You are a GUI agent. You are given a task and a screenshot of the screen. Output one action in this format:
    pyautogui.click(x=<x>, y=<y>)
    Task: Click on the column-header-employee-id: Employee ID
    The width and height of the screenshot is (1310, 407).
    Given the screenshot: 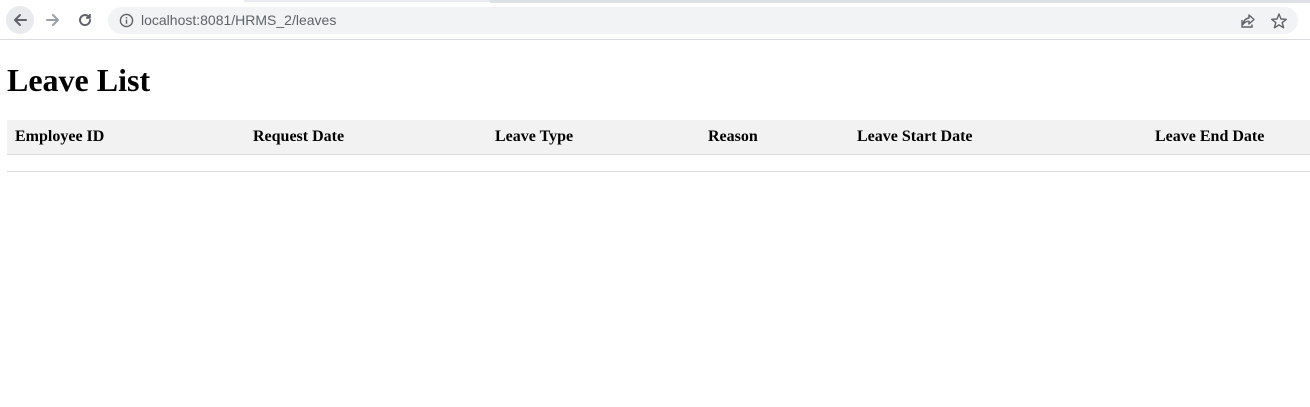 What is the action you would take?
    pyautogui.click(x=126, y=137)
    